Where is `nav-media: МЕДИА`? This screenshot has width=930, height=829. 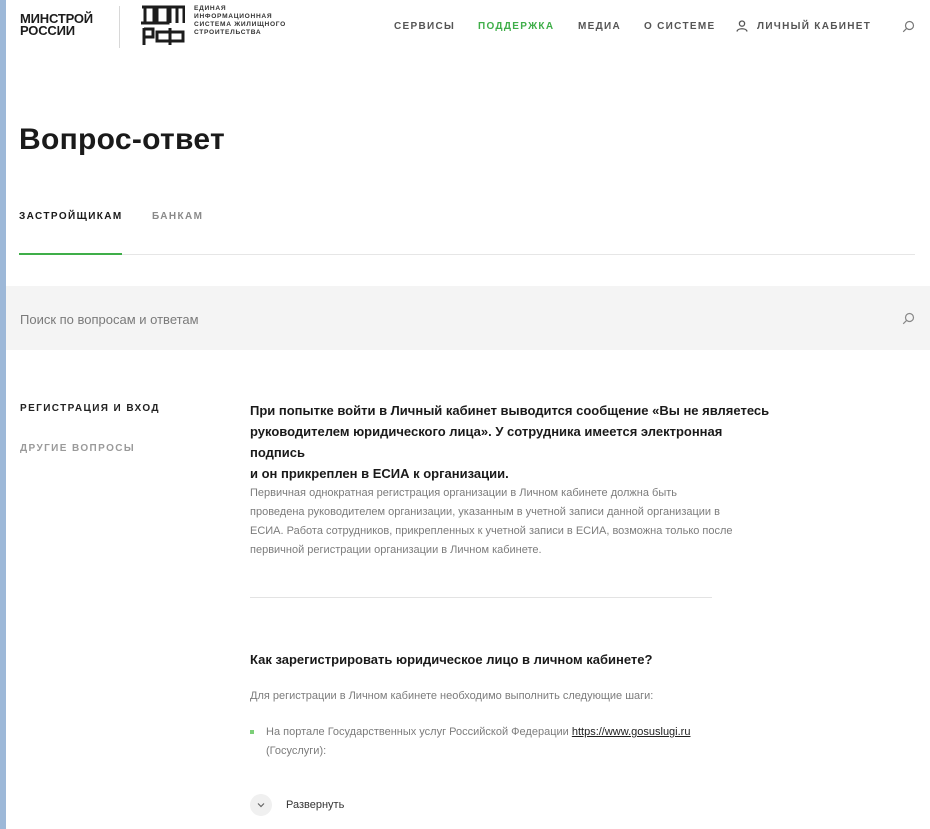
nav-media: МЕДИА is located at coordinates (599, 26).